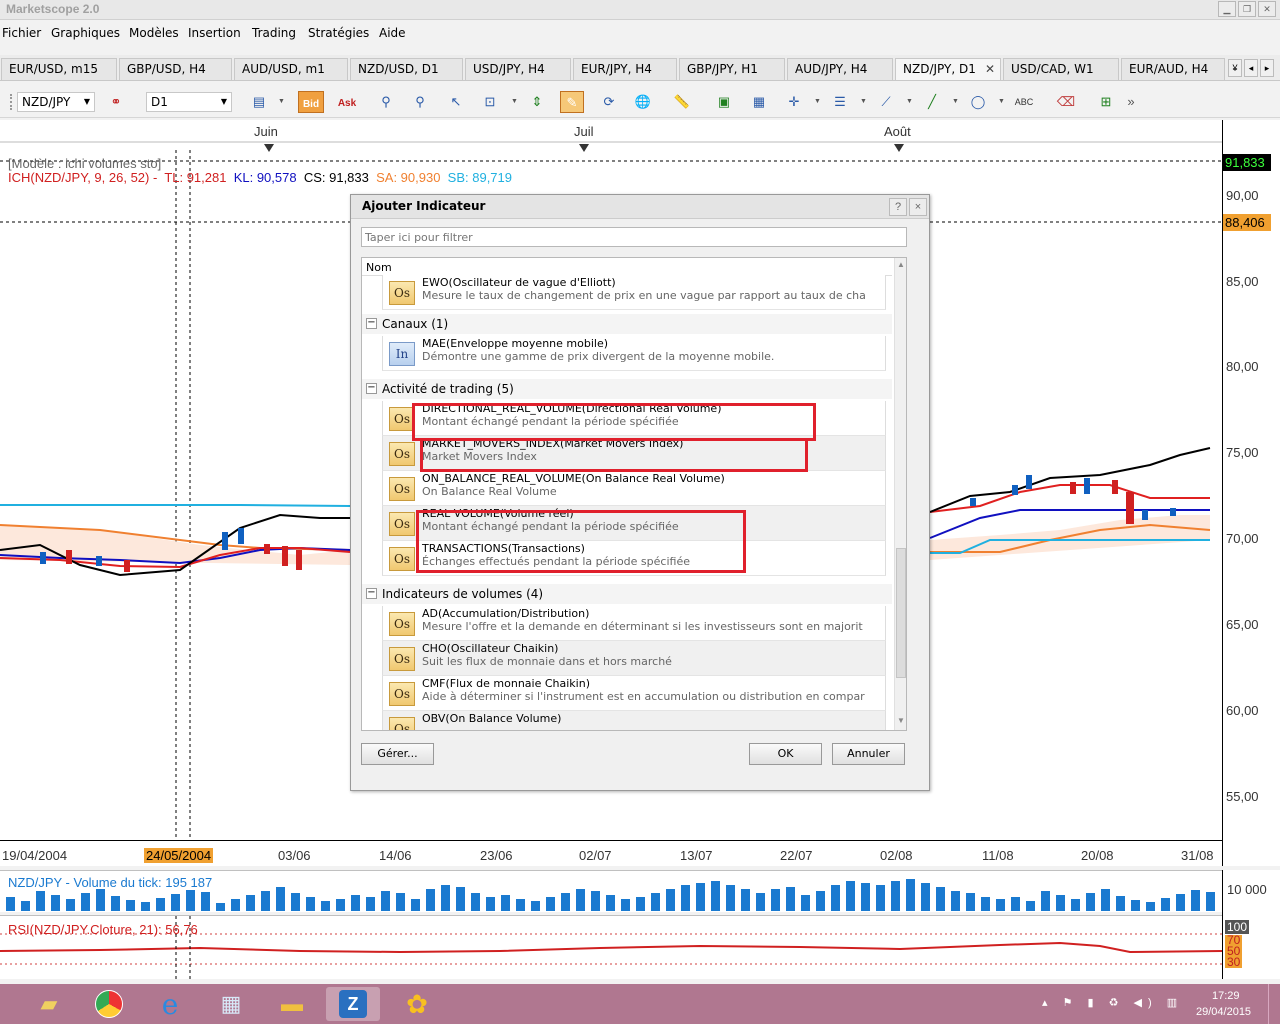  What do you see at coordinates (56, 102) in the screenshot?
I see `symbol-select: NZD/JPY ▼` at bounding box center [56, 102].